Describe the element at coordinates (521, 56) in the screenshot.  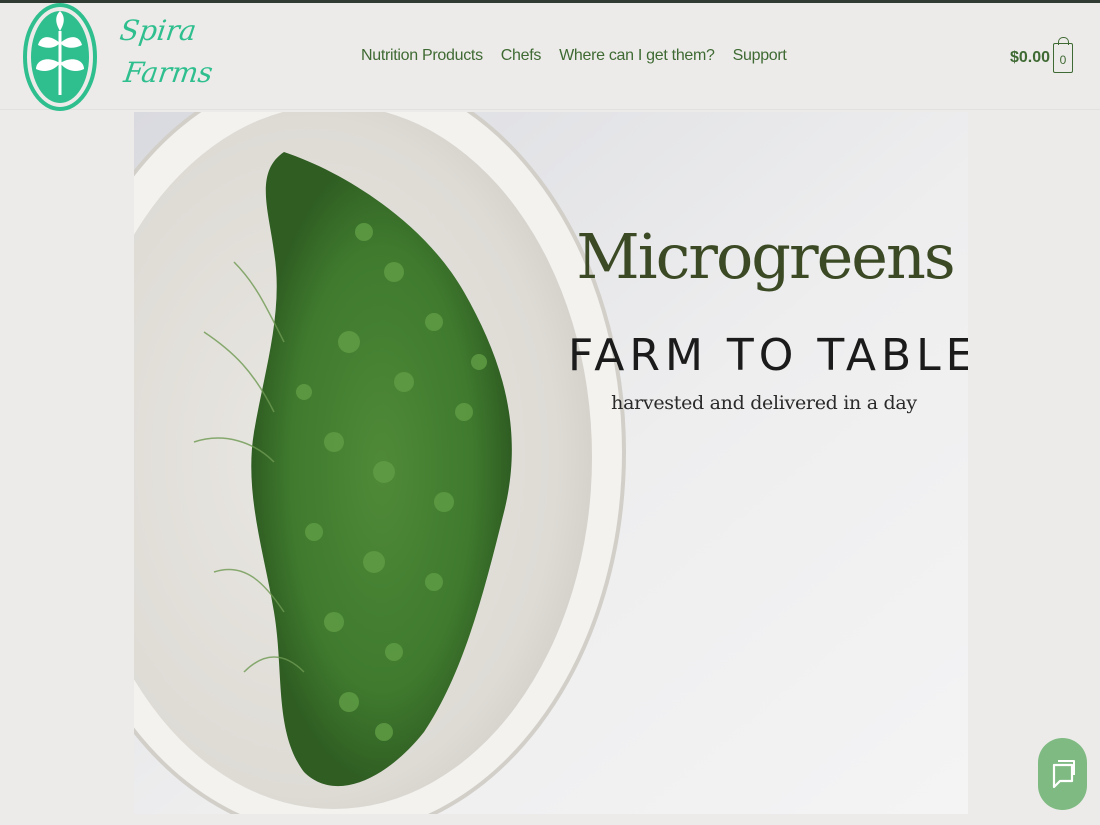
I see `nav-item-chefs: Chefs` at that location.